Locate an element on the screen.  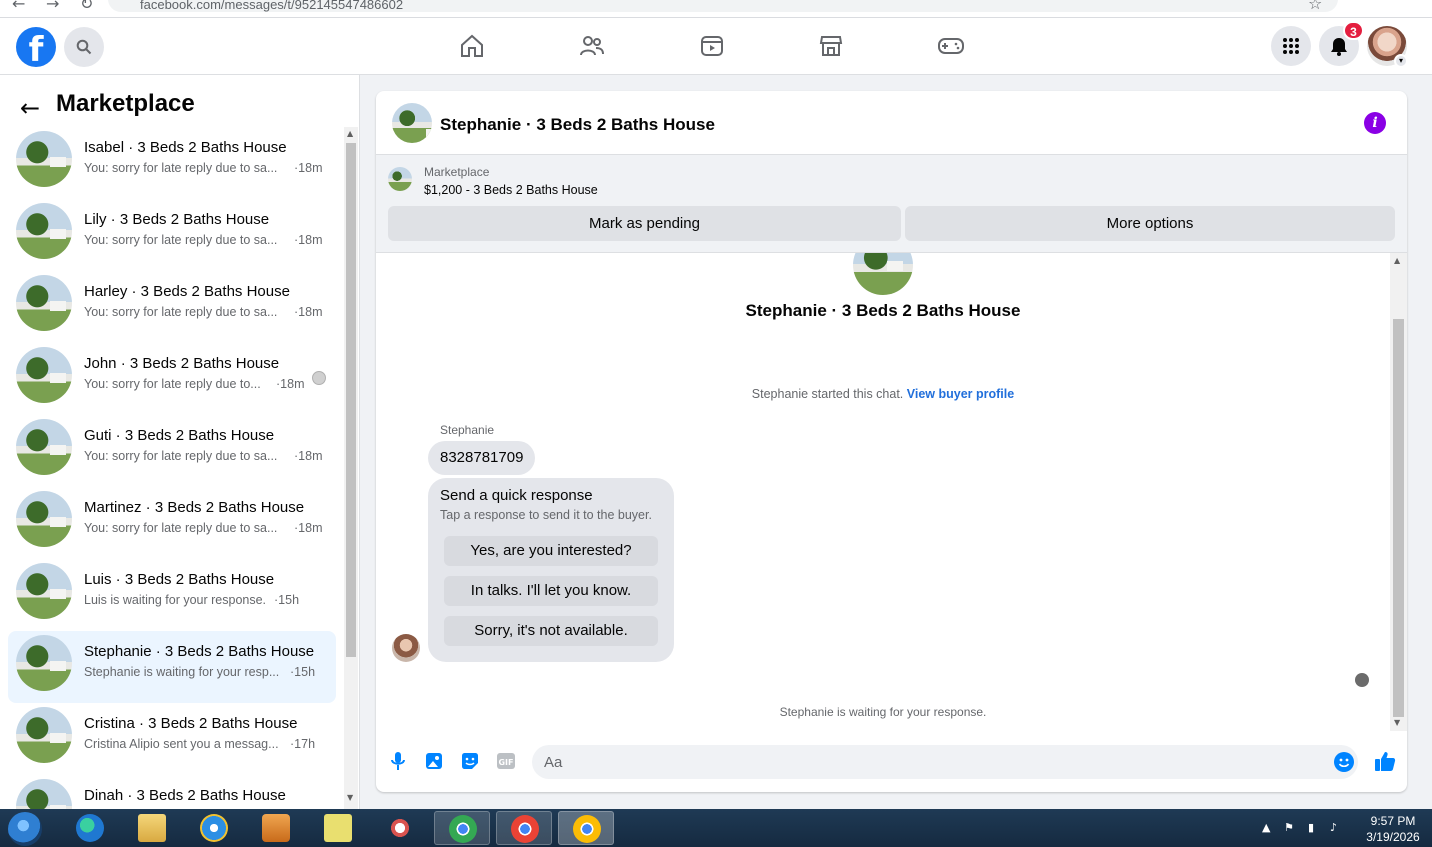
quick-response-button: In talks. I'll let you know. is located at coordinates (551, 591).